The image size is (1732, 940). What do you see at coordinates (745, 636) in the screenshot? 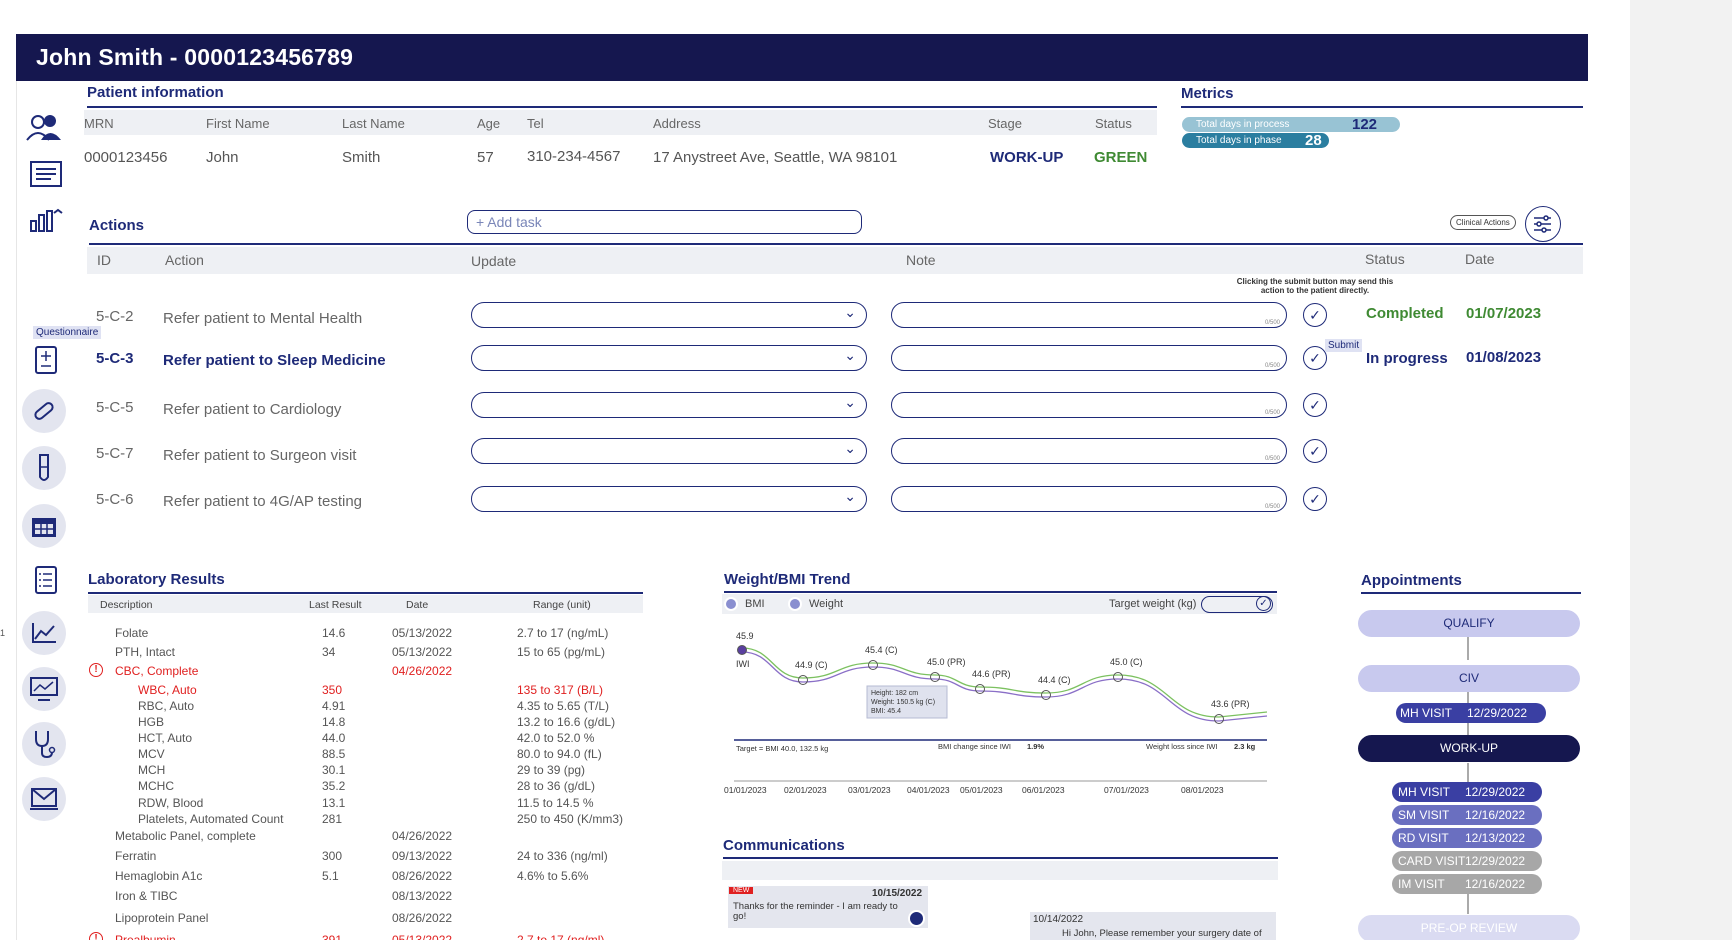
I see `first-value-label: 45.9` at bounding box center [745, 636].